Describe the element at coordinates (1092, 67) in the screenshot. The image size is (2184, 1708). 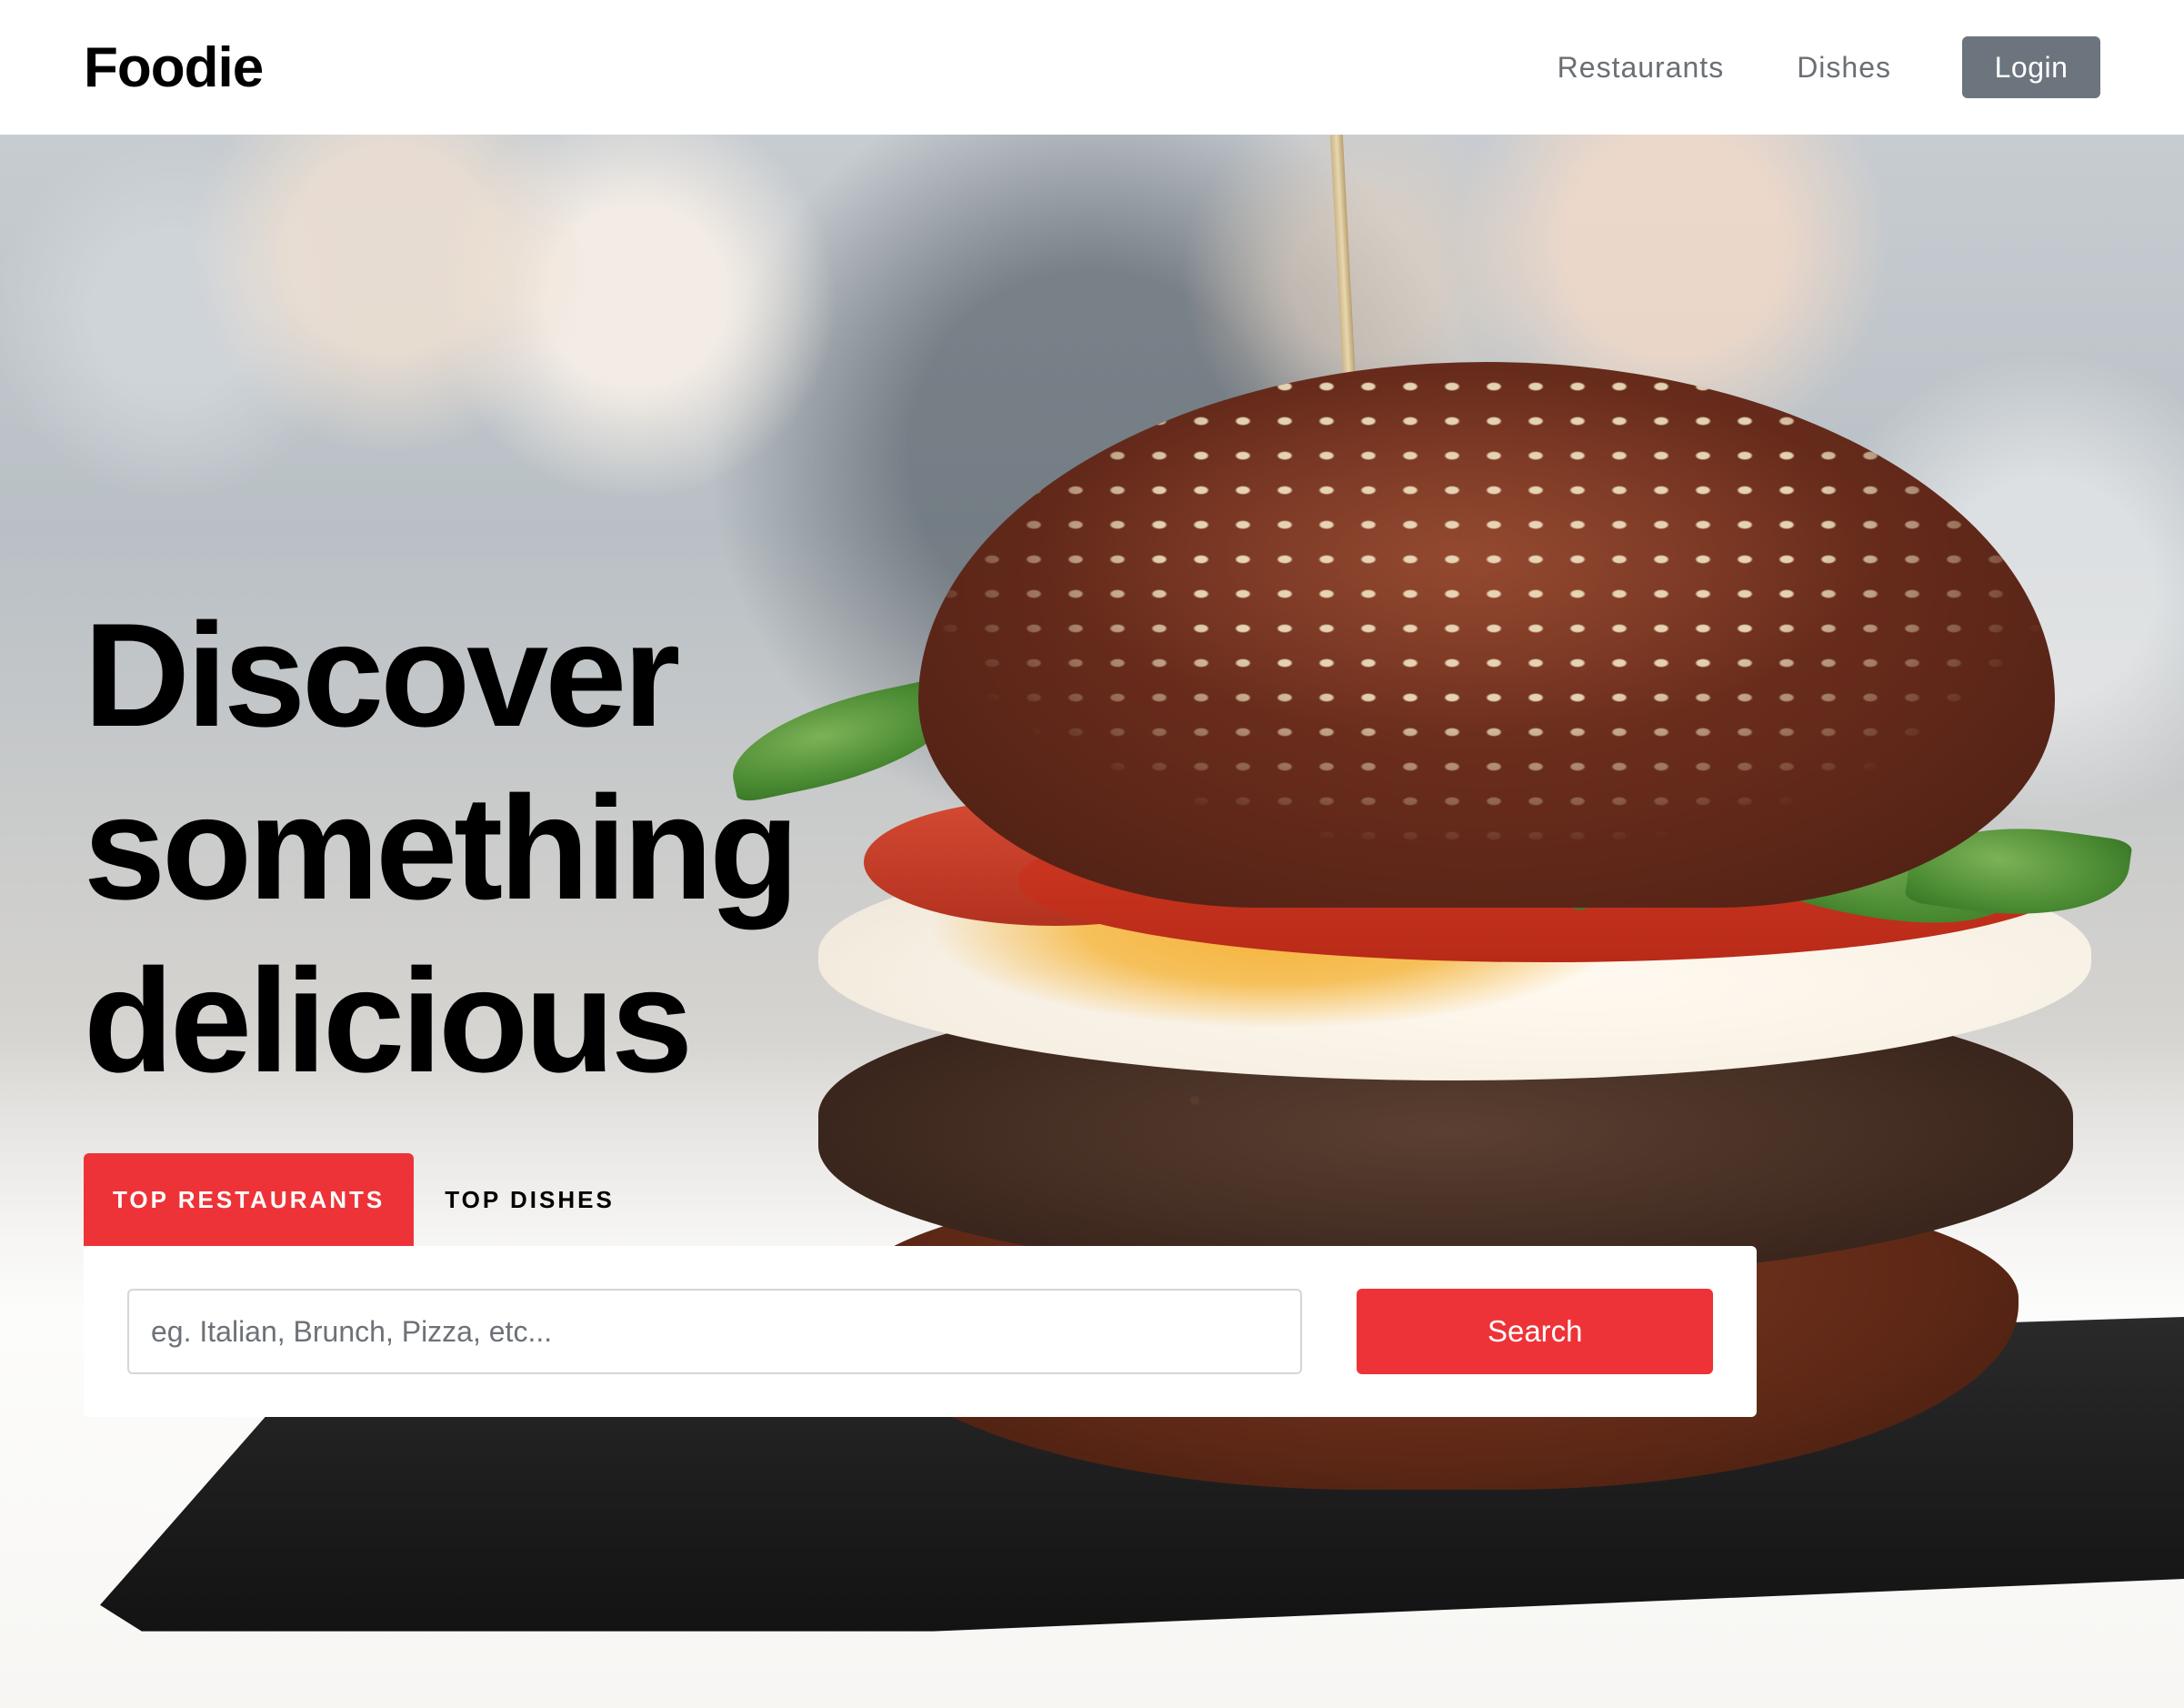
I see `top-navbar: Foodie Restaurants Dishes Login` at that location.